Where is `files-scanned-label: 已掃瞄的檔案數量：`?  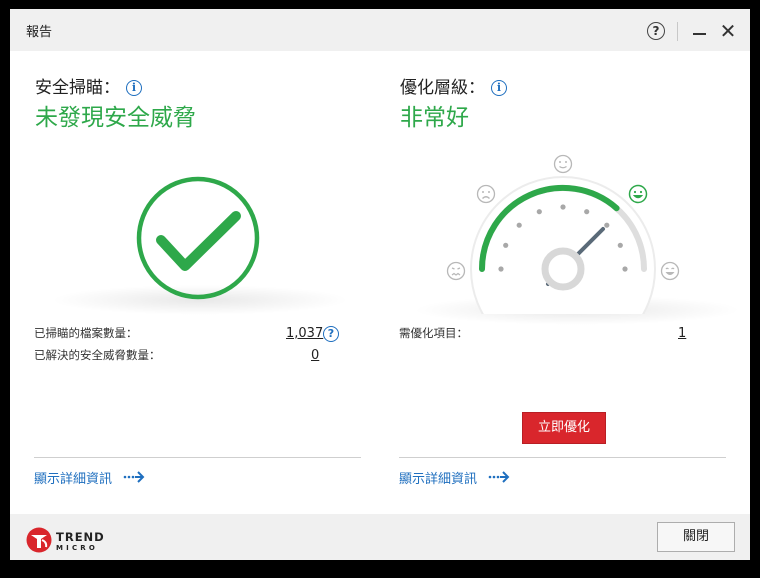 files-scanned-label: 已掃瞄的檔案數量： is located at coordinates (86, 333).